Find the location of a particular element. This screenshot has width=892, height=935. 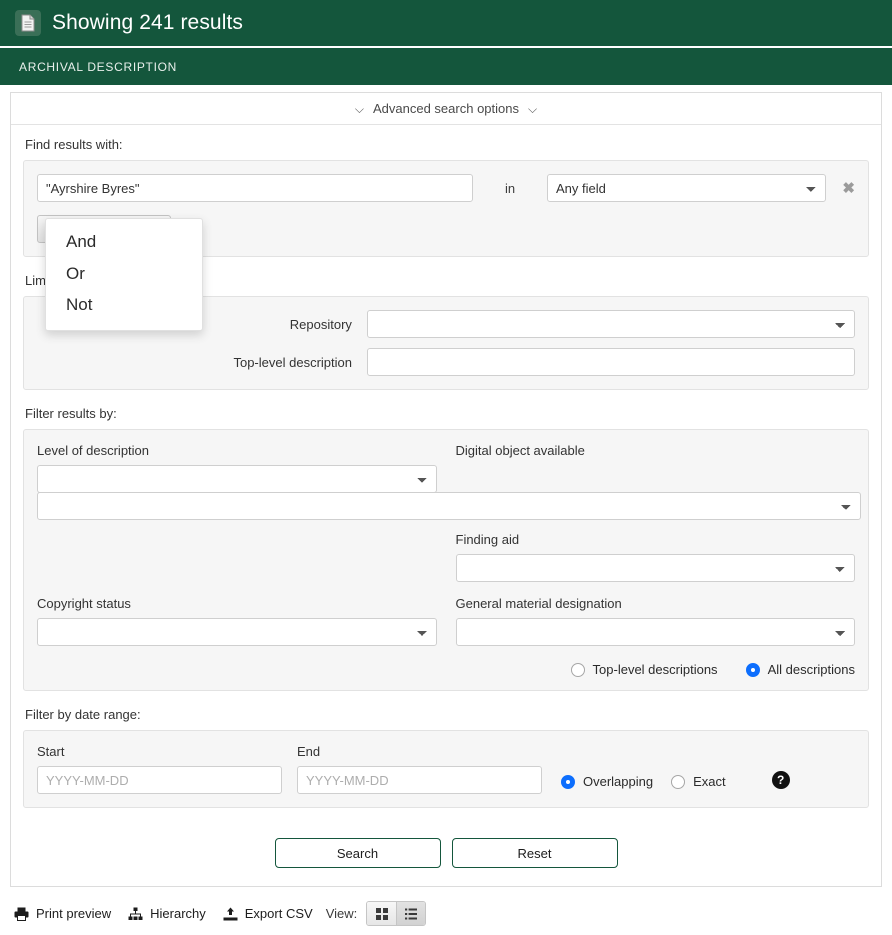

export-csv-label: Export CSV is located at coordinates (278, 913).